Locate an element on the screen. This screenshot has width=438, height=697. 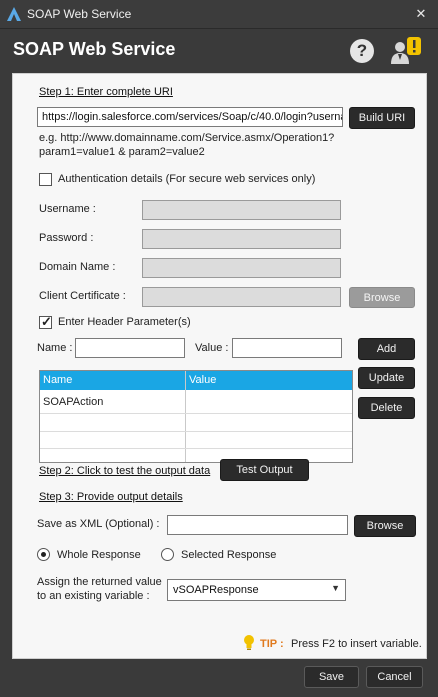
test-output-button: Test Output is located at coordinates (264, 470).